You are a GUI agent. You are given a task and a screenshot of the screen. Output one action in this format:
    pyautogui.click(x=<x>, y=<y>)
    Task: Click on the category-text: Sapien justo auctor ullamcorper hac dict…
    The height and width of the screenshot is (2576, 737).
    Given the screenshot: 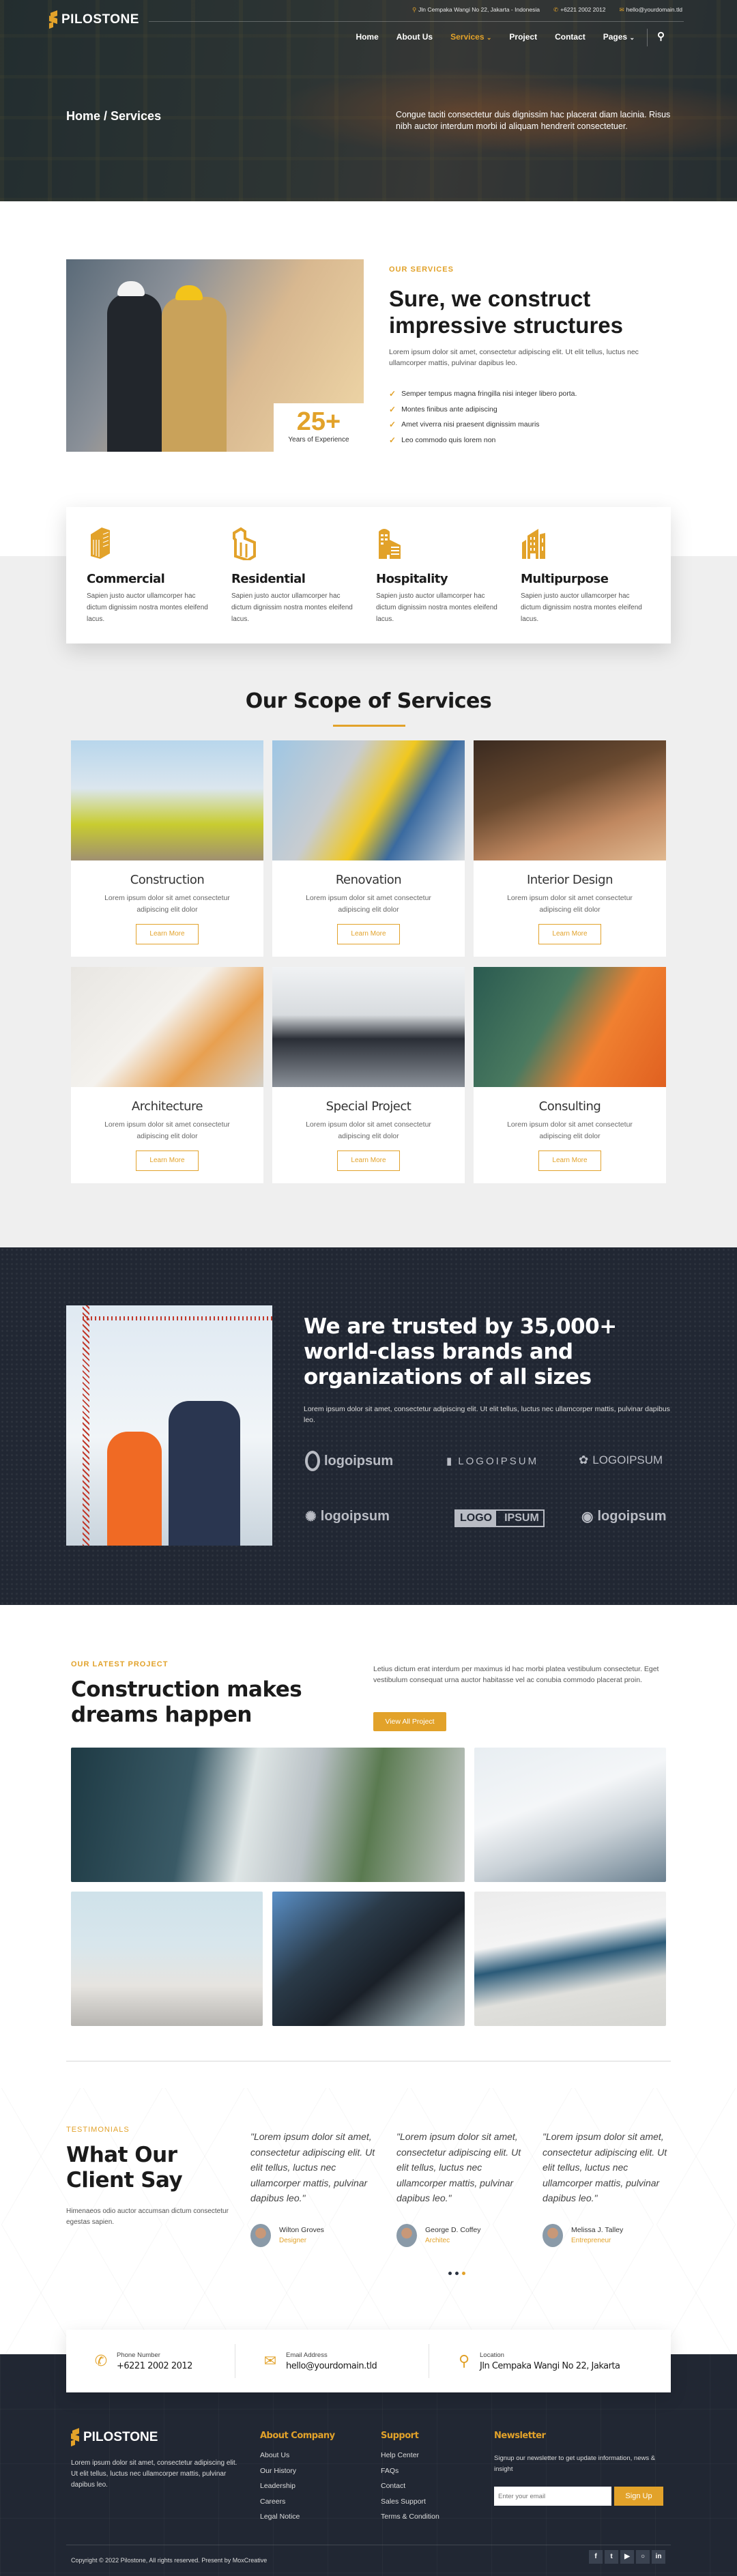 What is the action you would take?
    pyautogui.click(x=436, y=607)
    